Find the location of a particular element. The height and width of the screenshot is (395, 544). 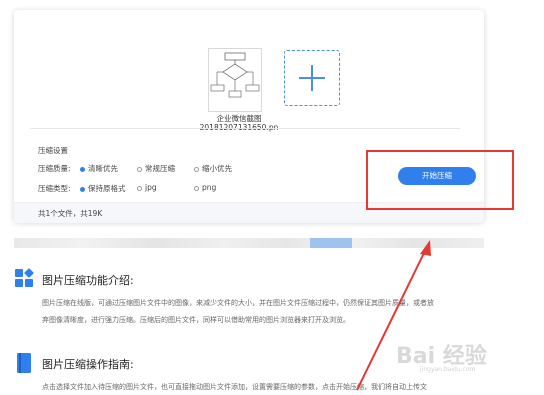

annotation-arrow is located at coordinates (393, 315).